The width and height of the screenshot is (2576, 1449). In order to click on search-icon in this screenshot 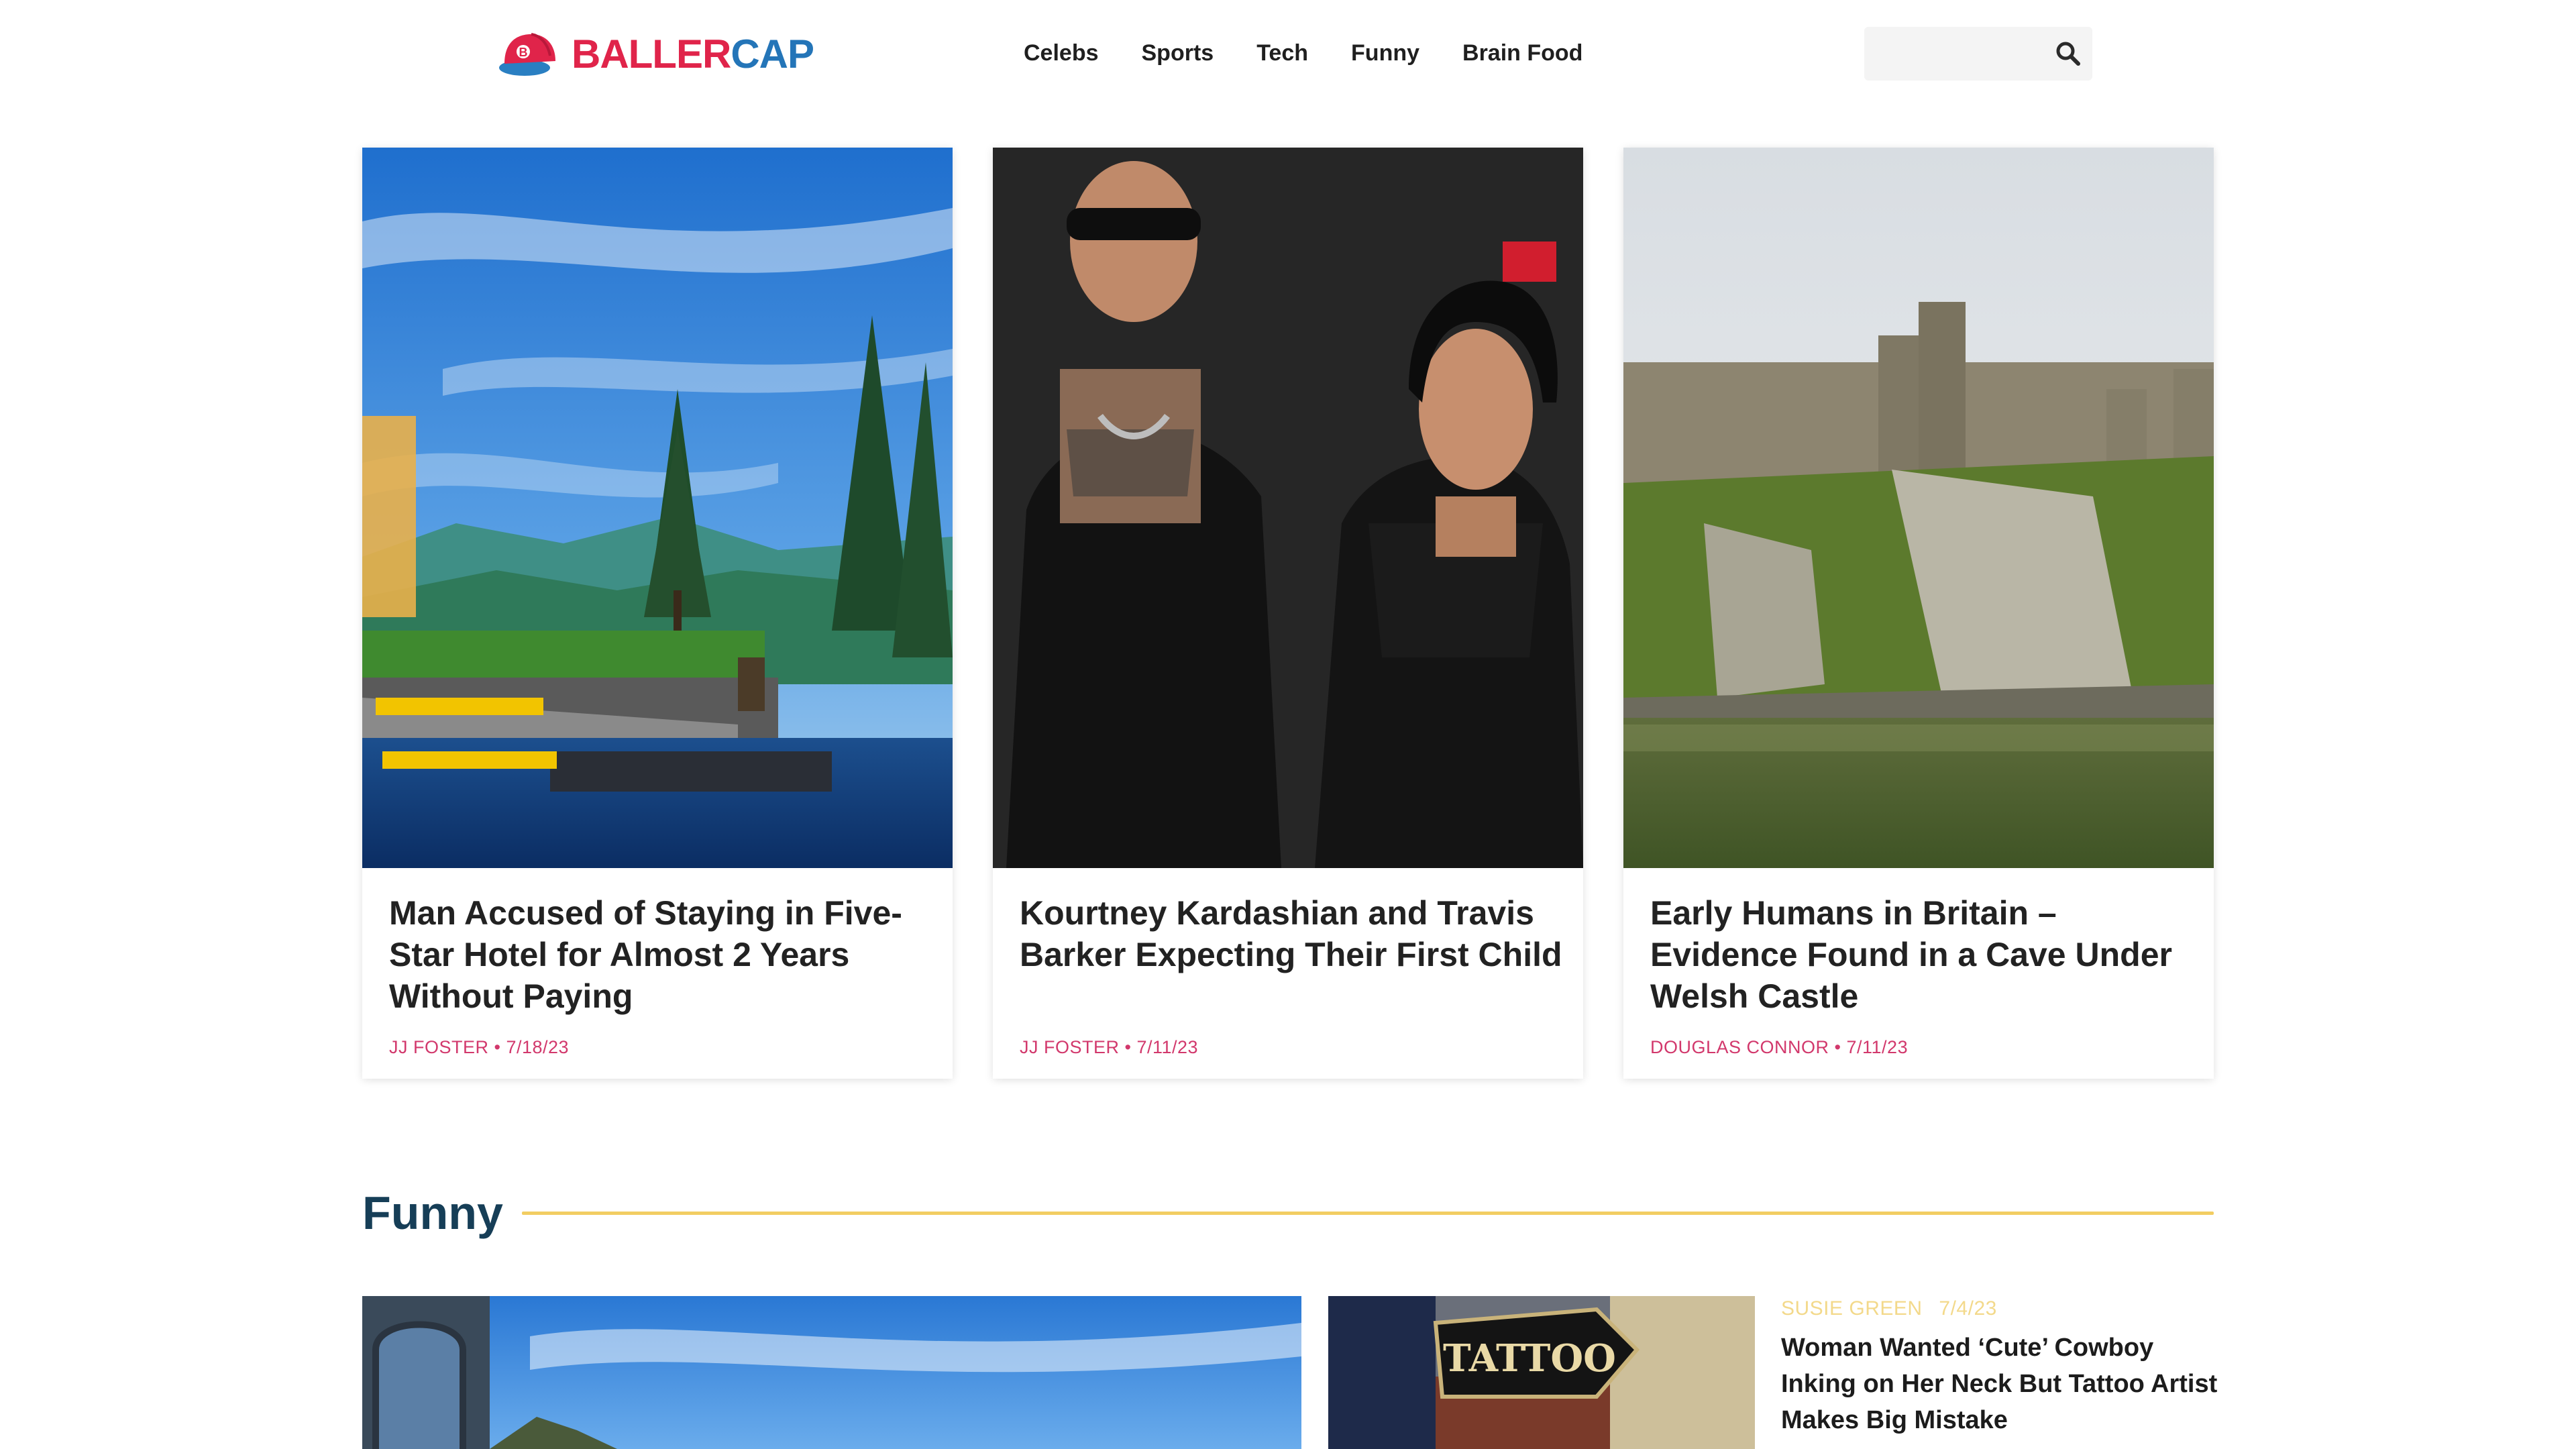, I will do `click(2068, 54)`.